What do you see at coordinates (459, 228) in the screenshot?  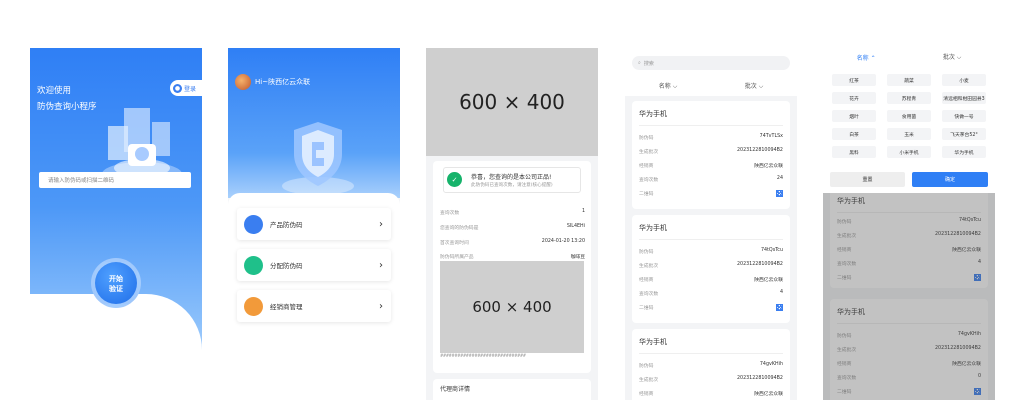 I see `info-key: 您查询的防伪码是` at bounding box center [459, 228].